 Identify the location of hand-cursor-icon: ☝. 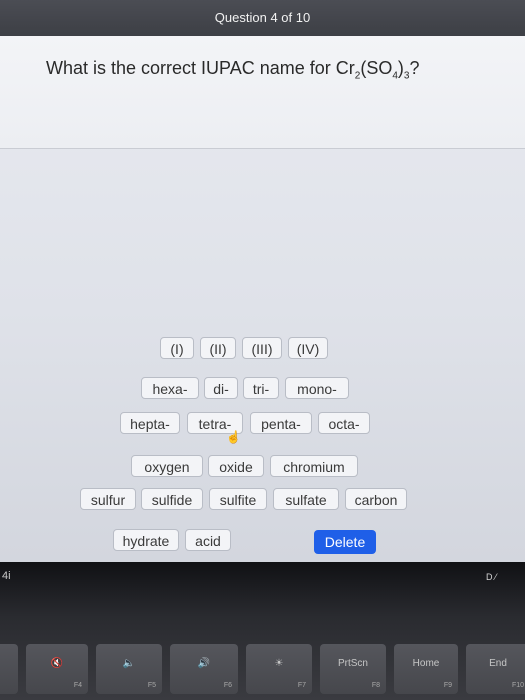
(233, 437).